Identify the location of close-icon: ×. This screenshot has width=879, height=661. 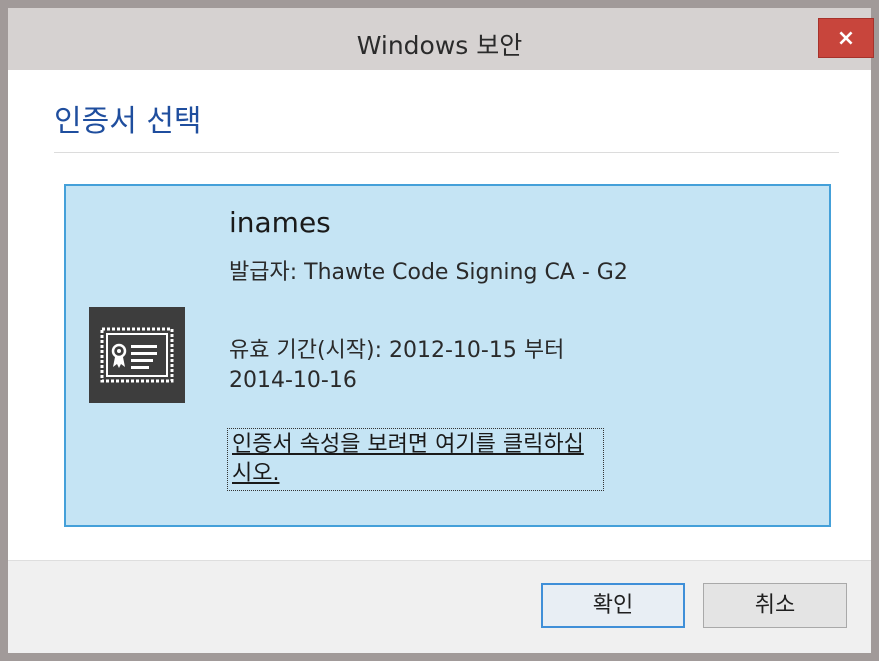
(846, 38).